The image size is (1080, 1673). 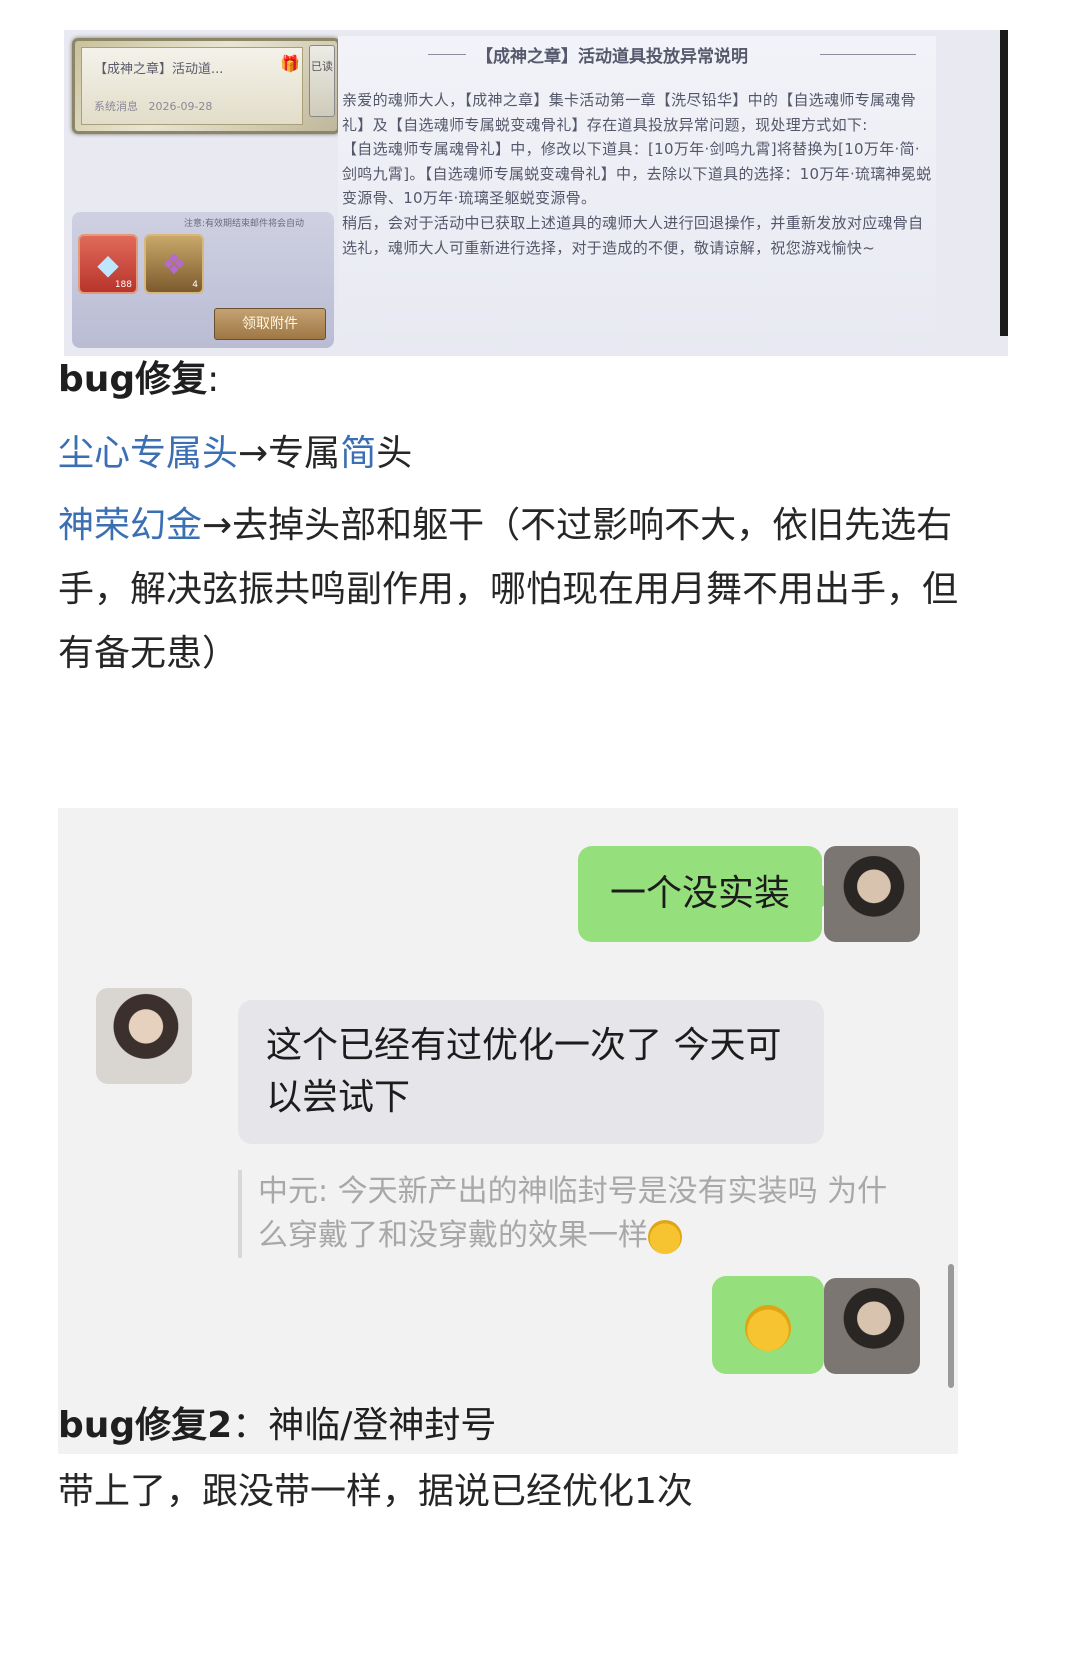 I want to click on claim-attachment-button: 领取附件, so click(x=270, y=324).